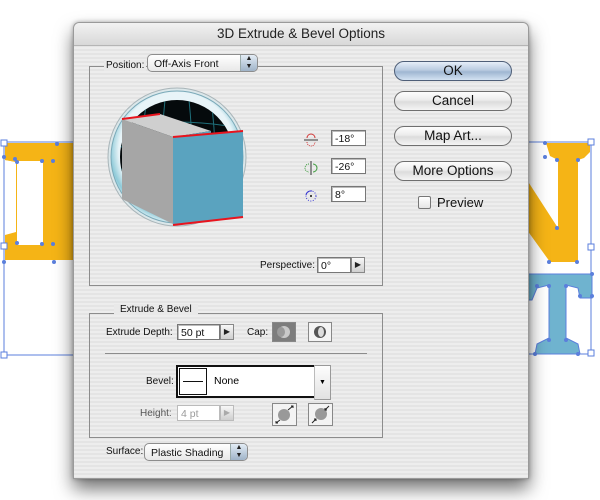 The width and height of the screenshot is (600, 500). I want to click on bevel-dropdown-button: ▼, so click(322, 382).